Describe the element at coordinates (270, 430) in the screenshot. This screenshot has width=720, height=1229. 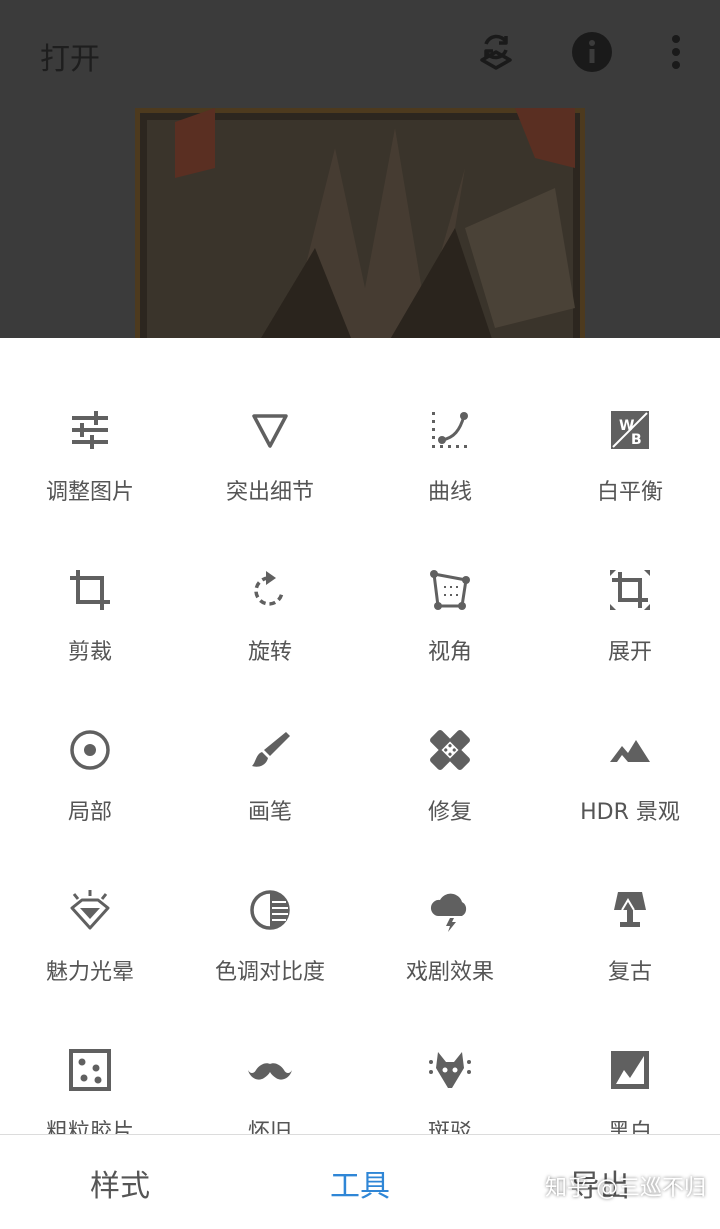
I see `details-triangle-icon` at that location.